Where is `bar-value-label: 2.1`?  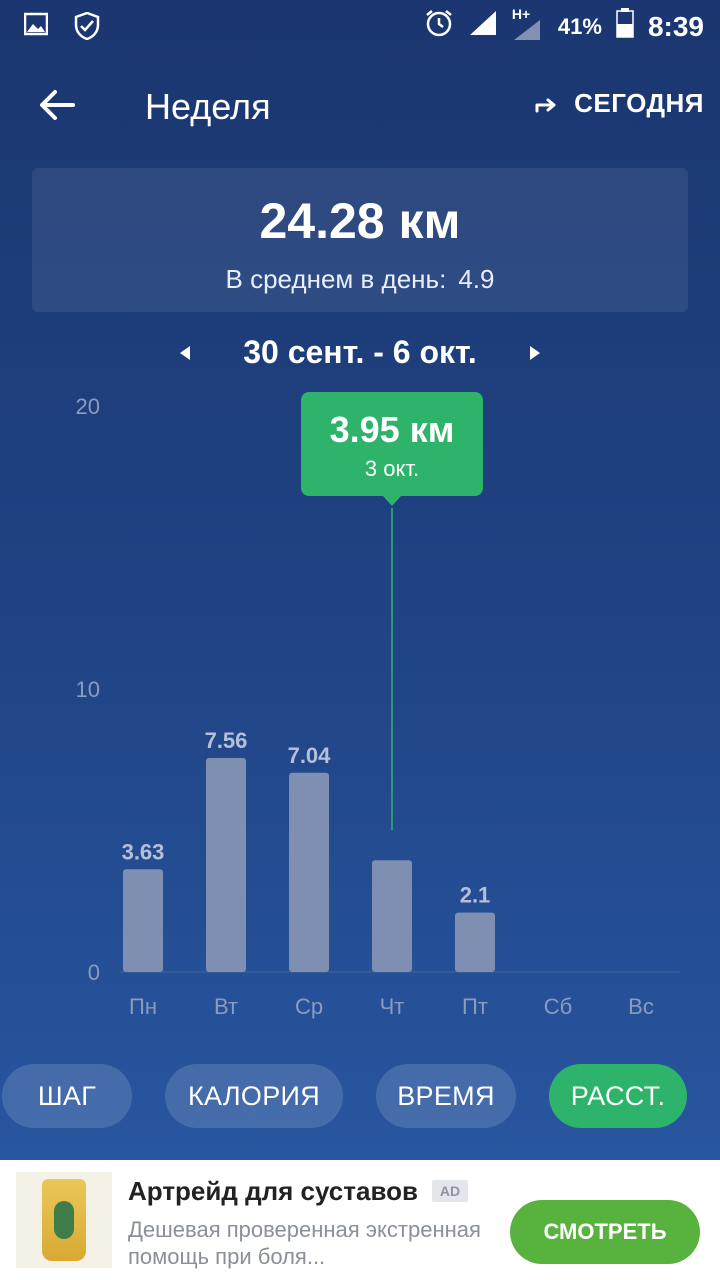
bar-value-label: 2.1 is located at coordinates (475, 895).